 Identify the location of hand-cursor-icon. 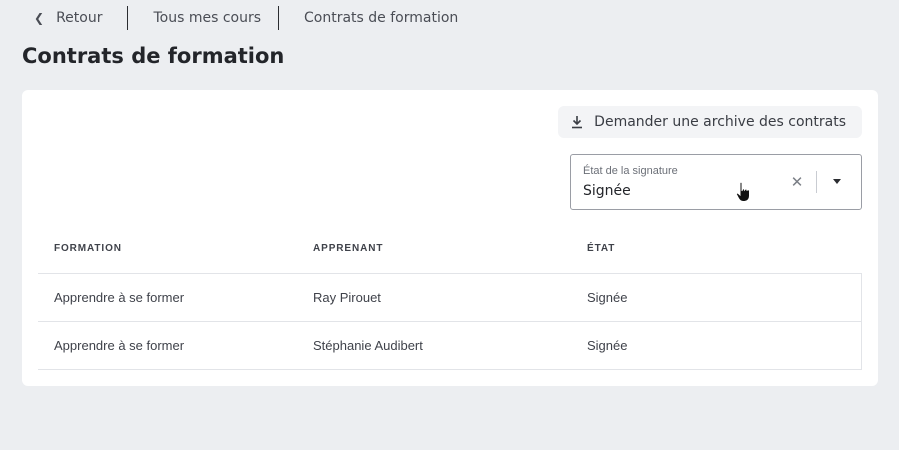
(742, 191).